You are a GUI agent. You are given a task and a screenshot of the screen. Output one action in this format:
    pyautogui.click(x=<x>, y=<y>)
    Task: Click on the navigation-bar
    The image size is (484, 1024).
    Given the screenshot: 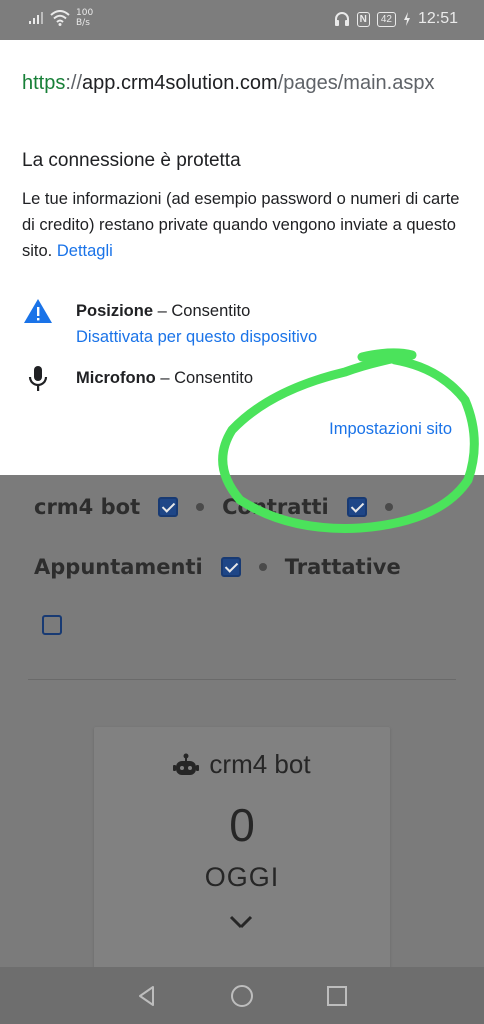 What is the action you would take?
    pyautogui.click(x=242, y=995)
    